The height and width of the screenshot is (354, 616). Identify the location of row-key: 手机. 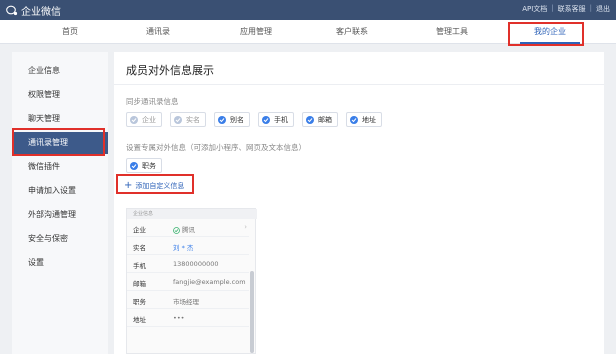
(139, 266).